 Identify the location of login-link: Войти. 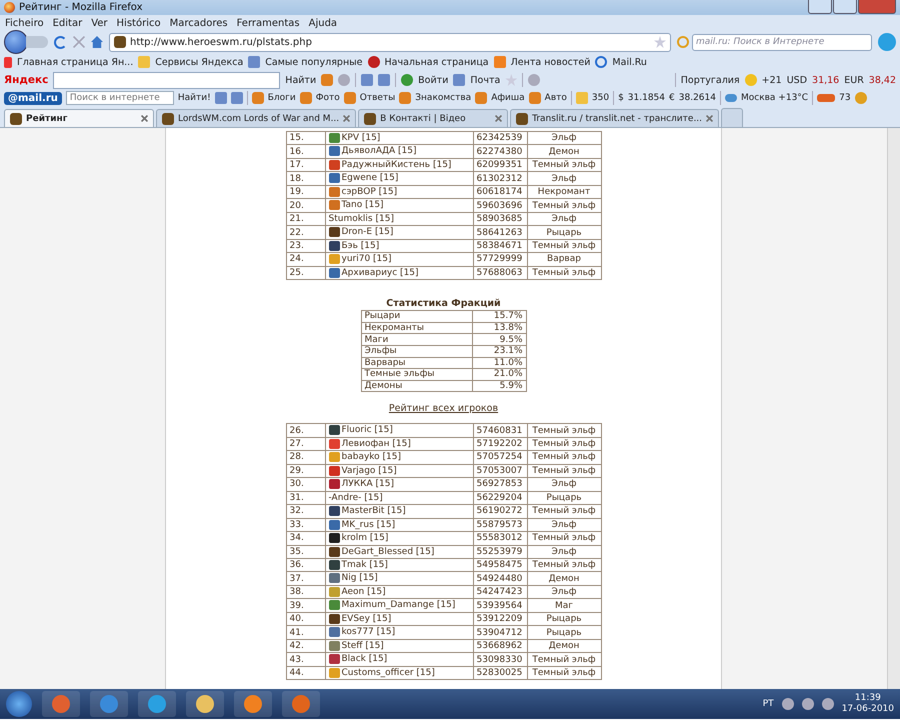
(433, 80).